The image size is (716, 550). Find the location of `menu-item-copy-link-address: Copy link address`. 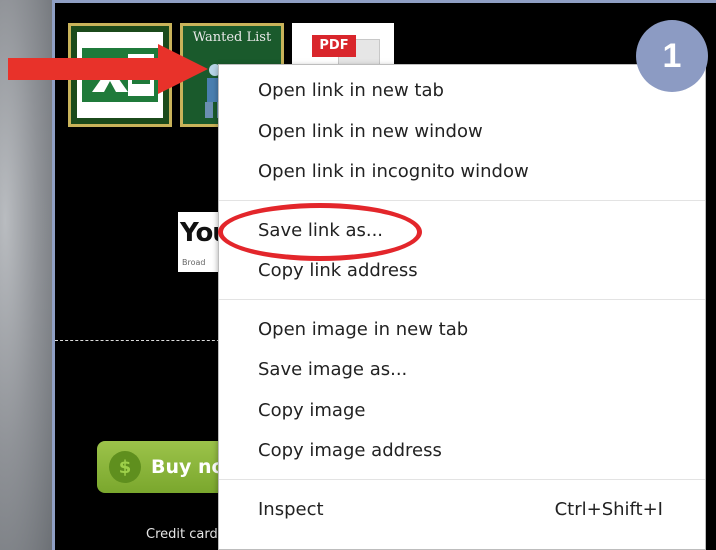

menu-item-copy-link-address: Copy link address is located at coordinates (338, 271).